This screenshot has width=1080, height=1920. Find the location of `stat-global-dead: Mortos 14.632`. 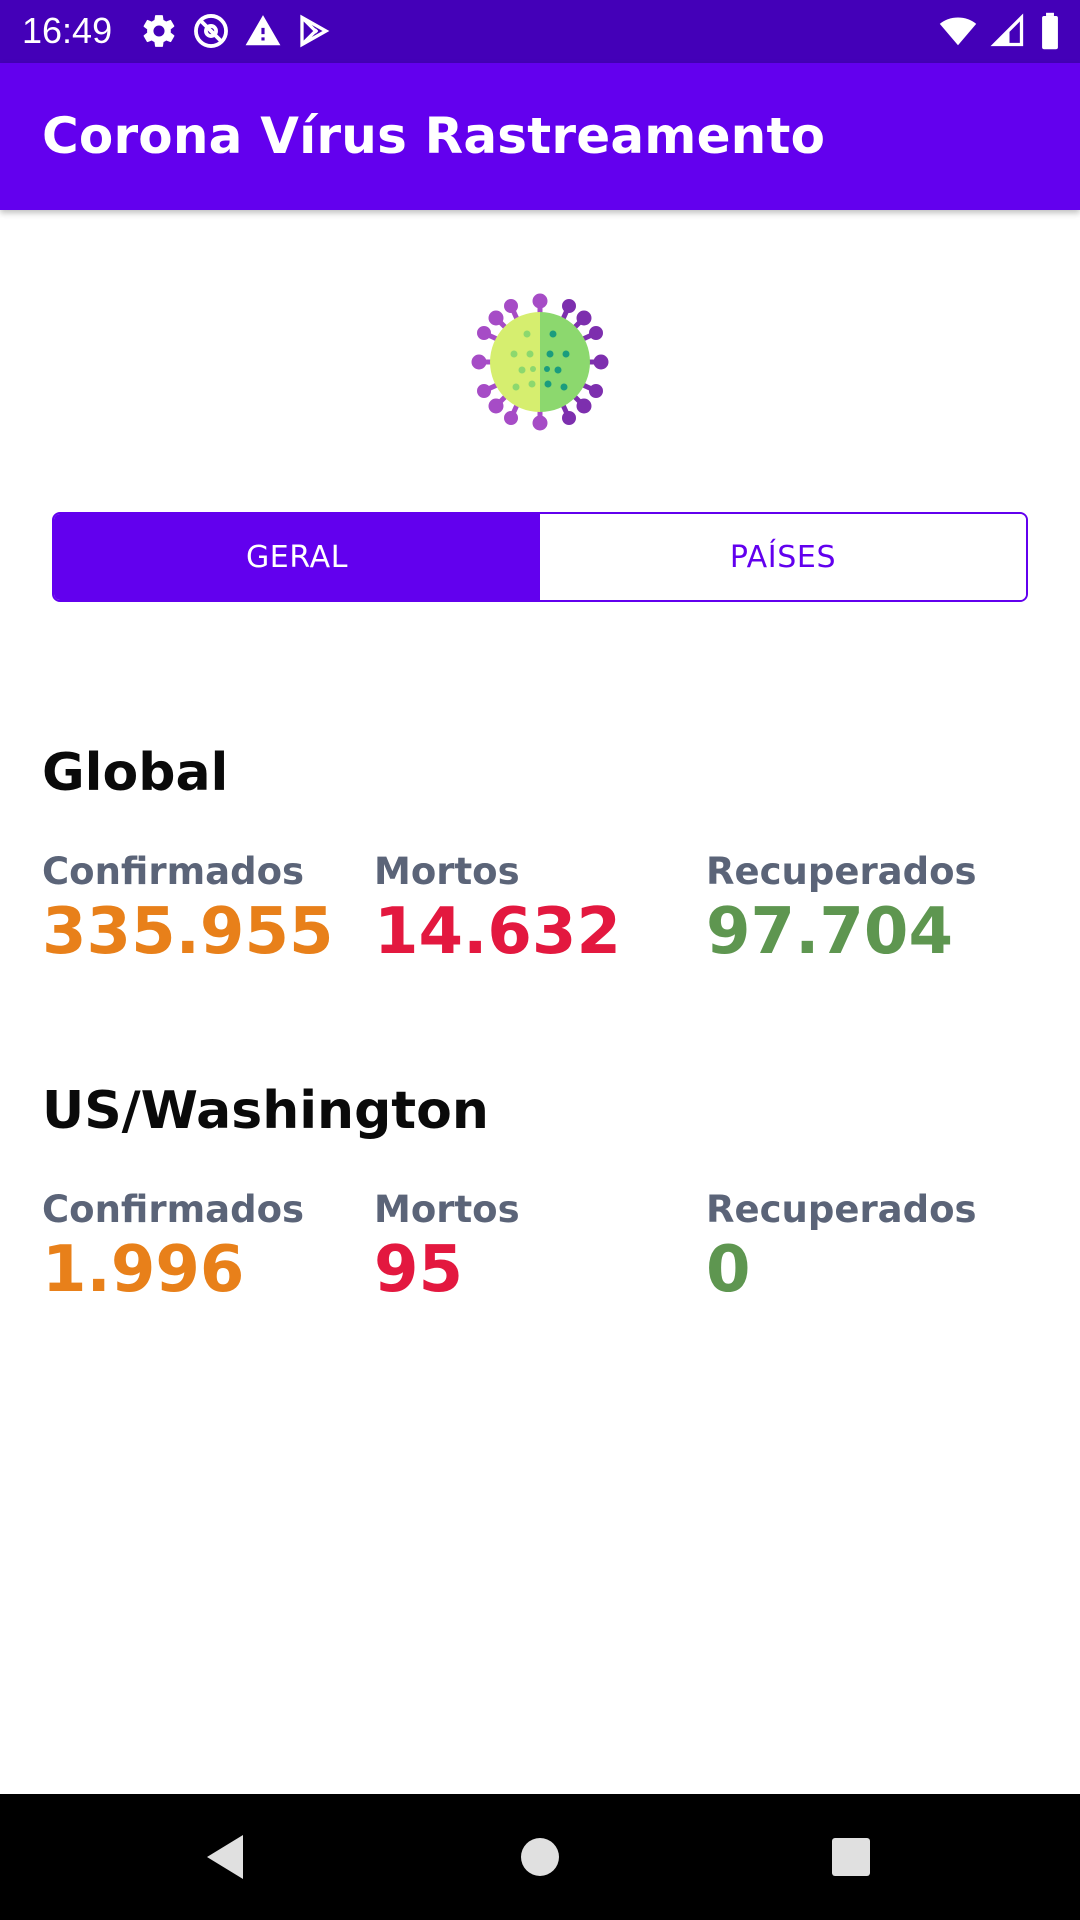

stat-global-dead: Mortos 14.632 is located at coordinates (497, 910).